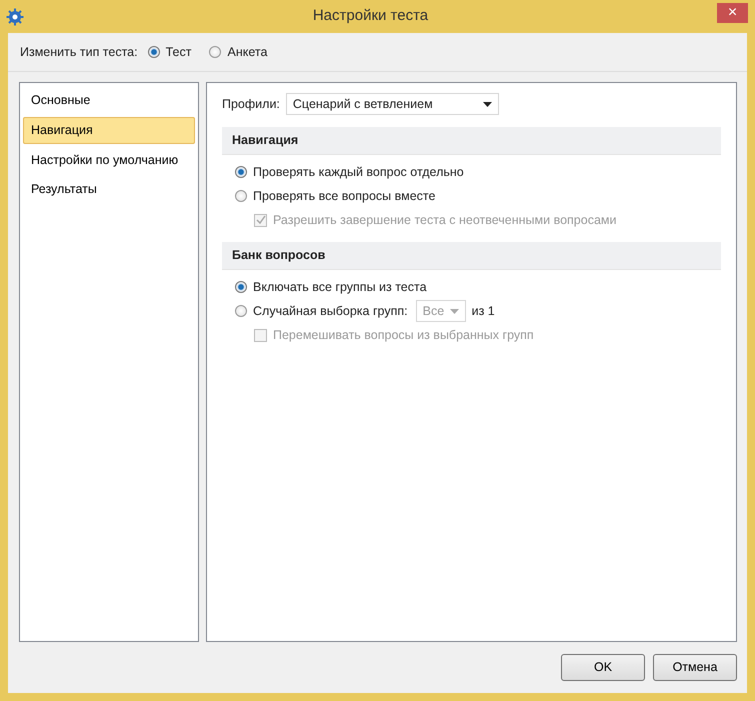 This screenshot has width=755, height=701. What do you see at coordinates (344, 196) in the screenshot?
I see `radio-label: Проверять все вопросы вместе` at bounding box center [344, 196].